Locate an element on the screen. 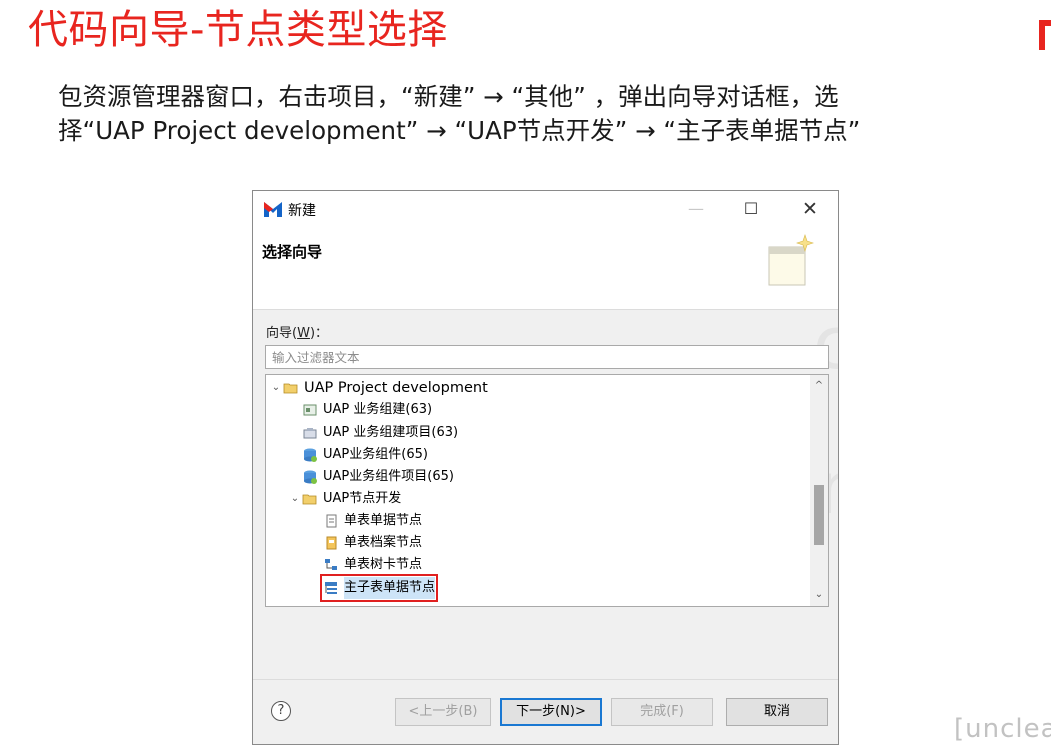  tree-item-single-table-document: 单表单据节点 is located at coordinates (372, 521).